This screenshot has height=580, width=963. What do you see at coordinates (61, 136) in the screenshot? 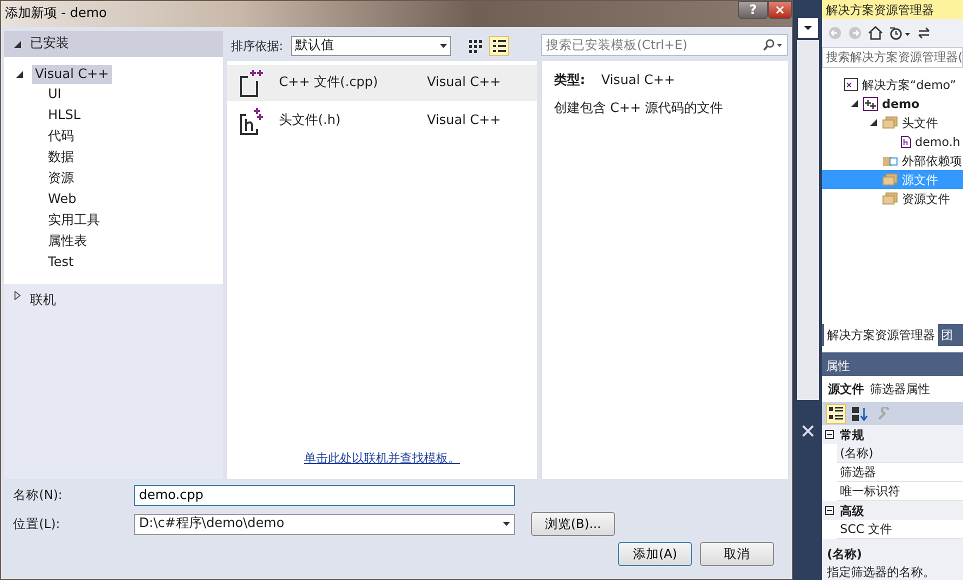
I see `tree-item: 代码` at bounding box center [61, 136].